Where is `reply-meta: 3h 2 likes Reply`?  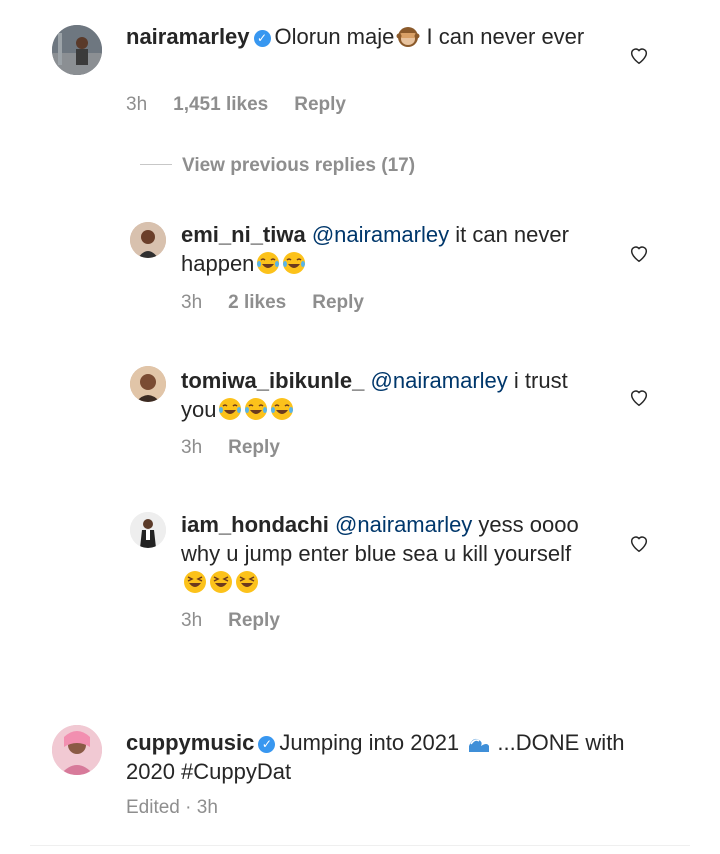 reply-meta: 3h 2 likes Reply is located at coordinates (285, 303).